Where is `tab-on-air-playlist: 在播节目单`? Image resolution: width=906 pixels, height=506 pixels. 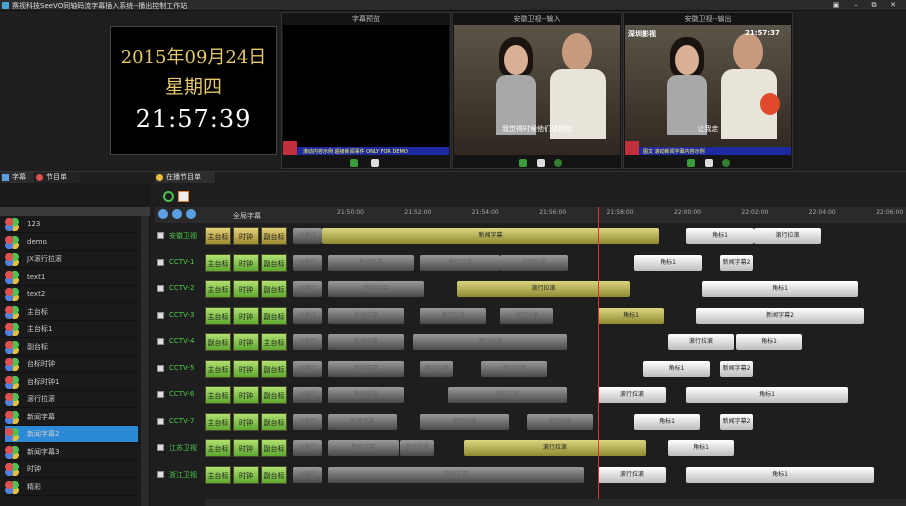 tab-on-air-playlist: 在播节目单 is located at coordinates (185, 177).